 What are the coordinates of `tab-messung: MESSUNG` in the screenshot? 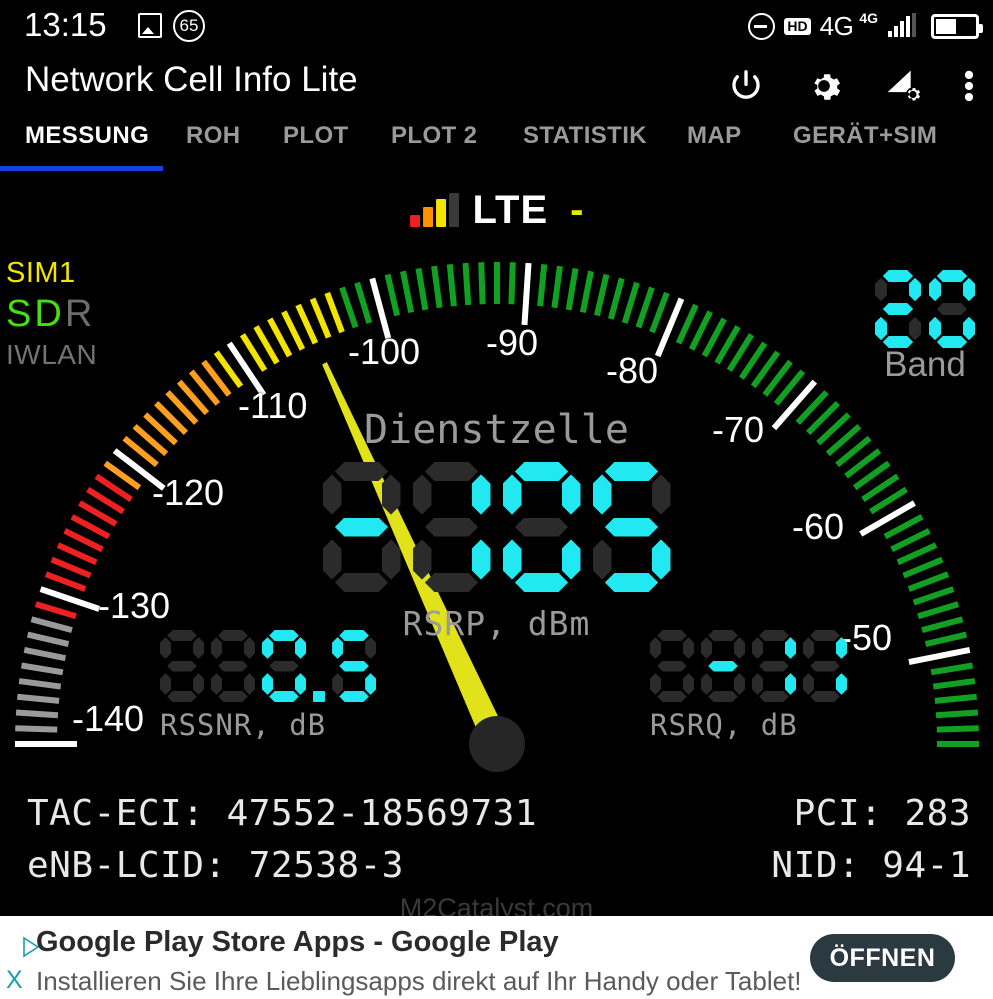 It's located at (87, 136).